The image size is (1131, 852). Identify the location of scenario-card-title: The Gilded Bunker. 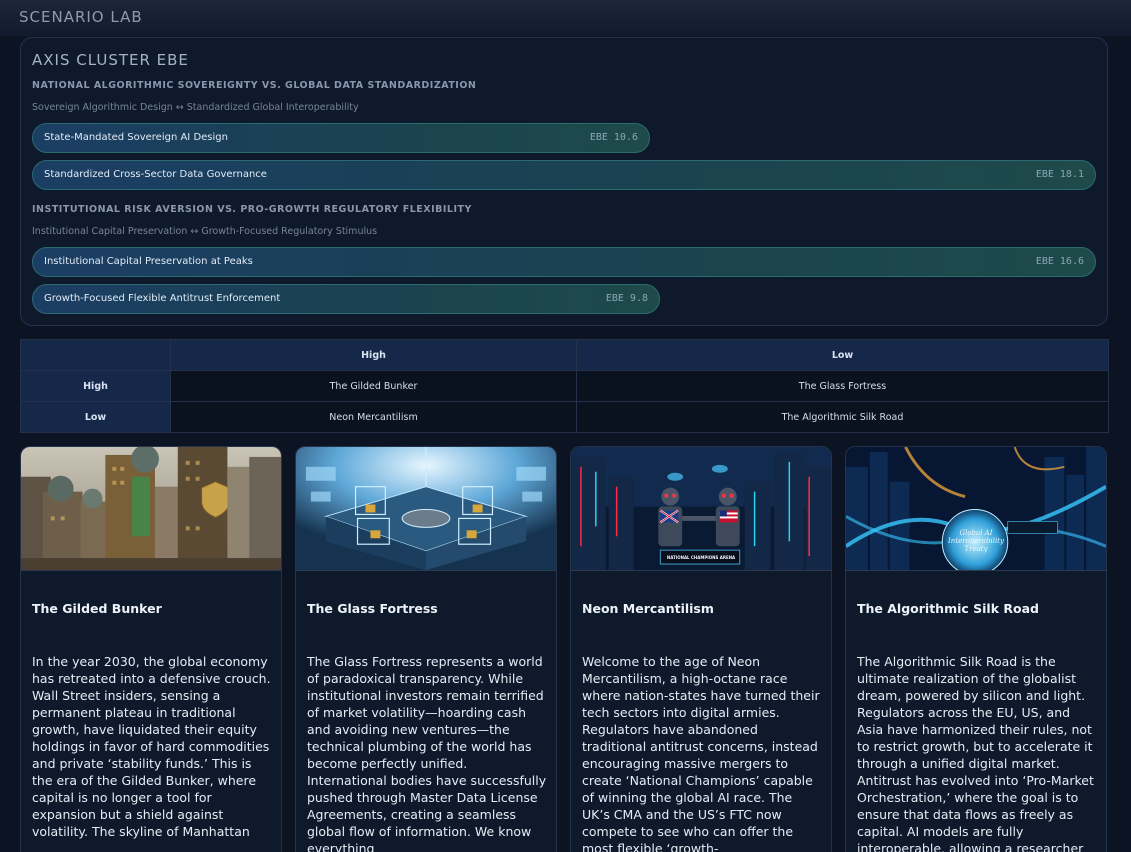
(97, 608).